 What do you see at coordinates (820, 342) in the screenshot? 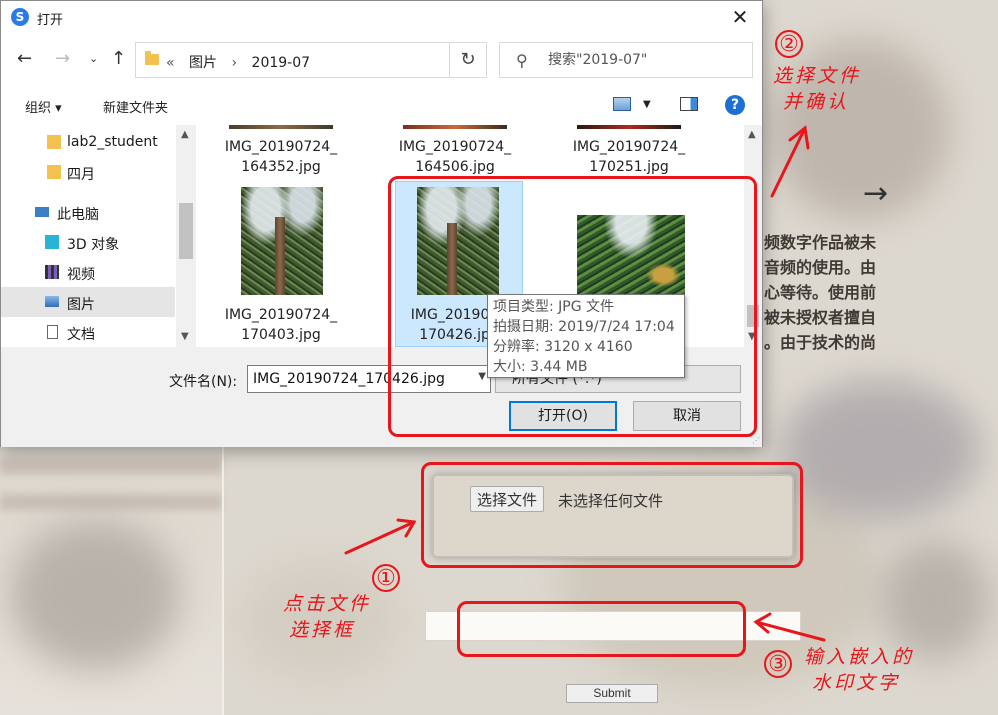
I see `article-line: 。由于技术的尚` at bounding box center [820, 342].